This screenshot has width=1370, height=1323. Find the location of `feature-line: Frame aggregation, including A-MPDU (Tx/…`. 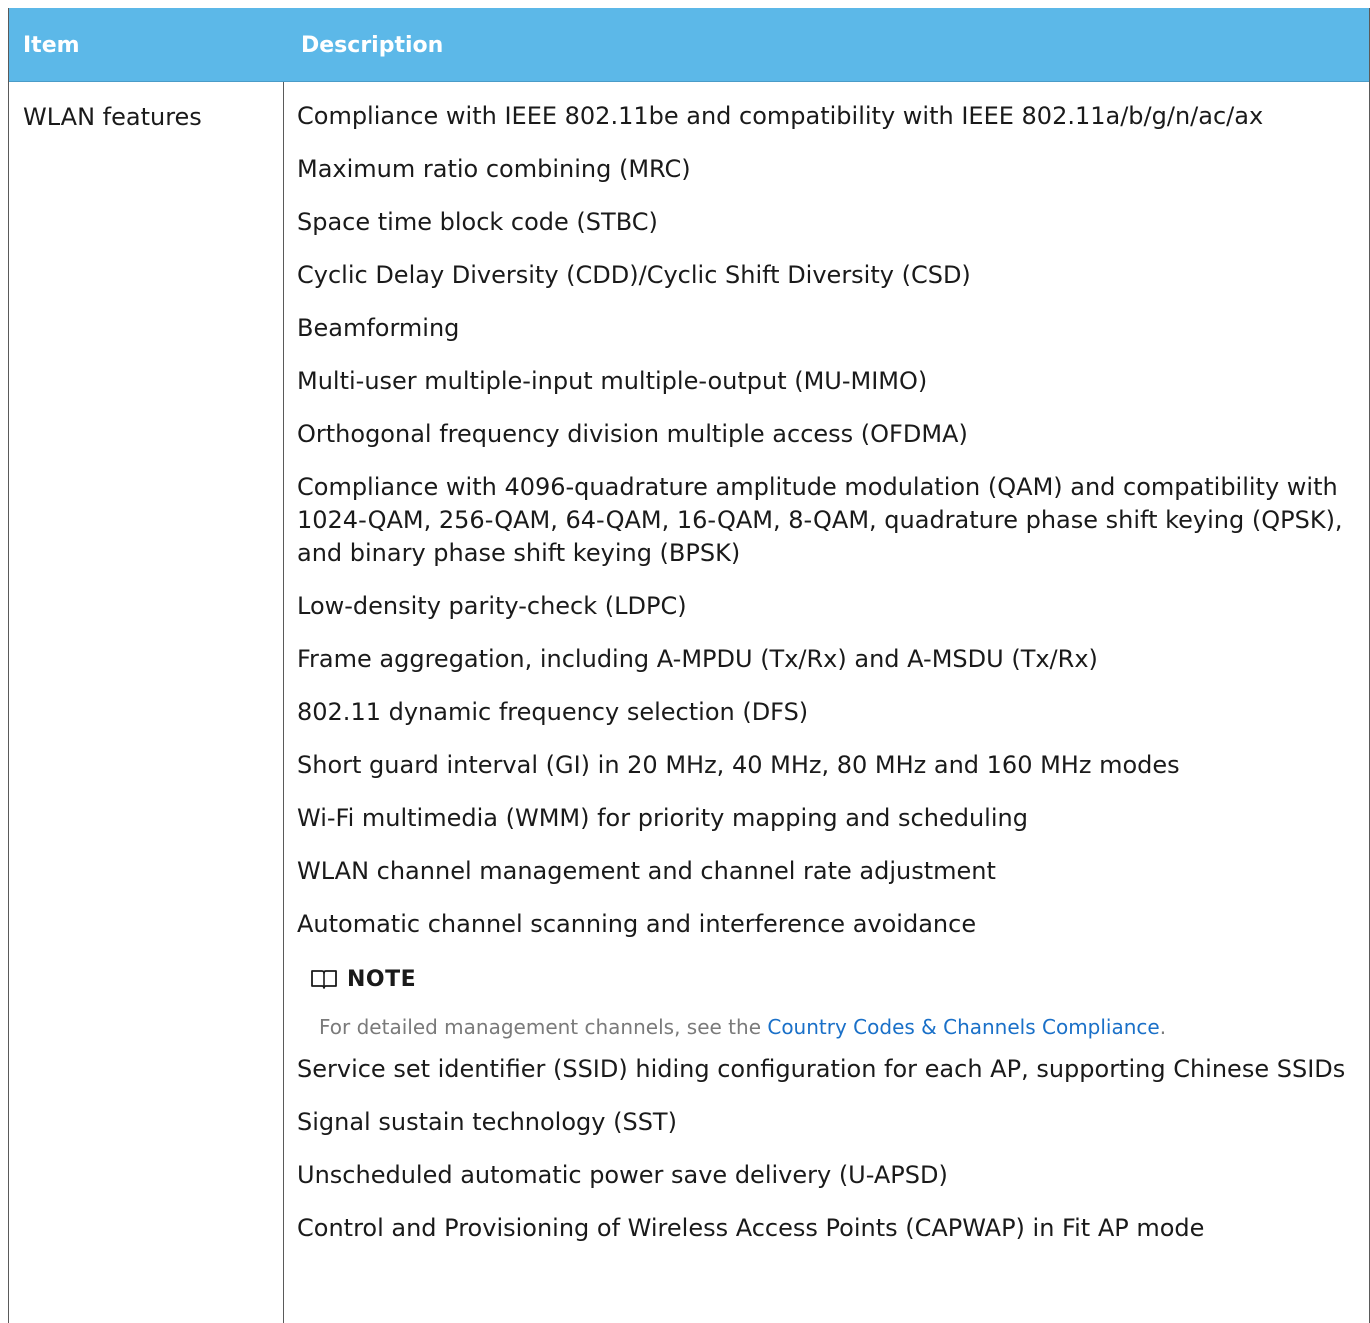

feature-line: Frame aggregation, including A-MPDU (Tx/… is located at coordinates (697, 659).